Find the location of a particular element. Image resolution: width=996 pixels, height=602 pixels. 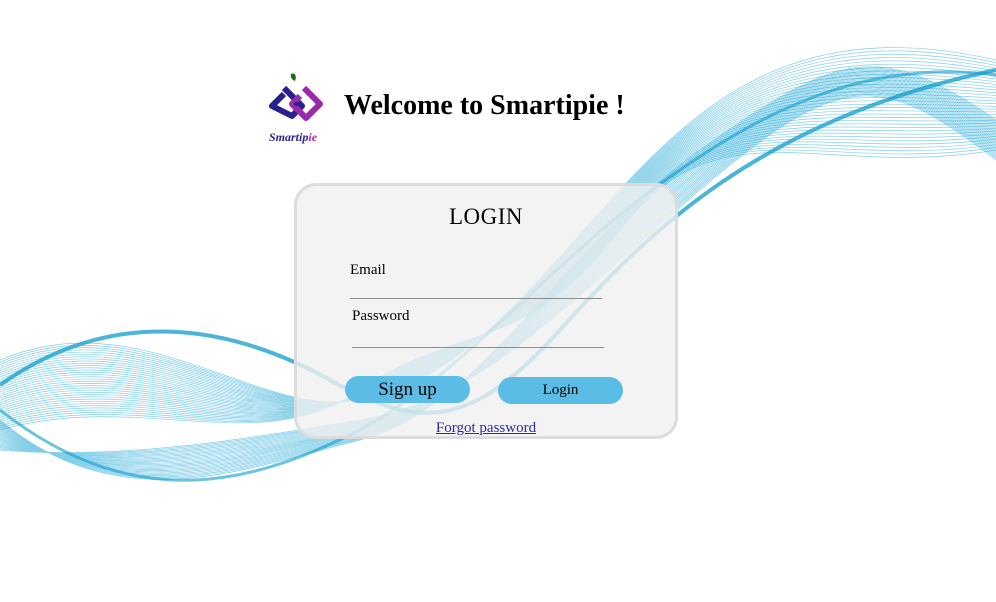

login-title: LOGIN is located at coordinates (486, 216).